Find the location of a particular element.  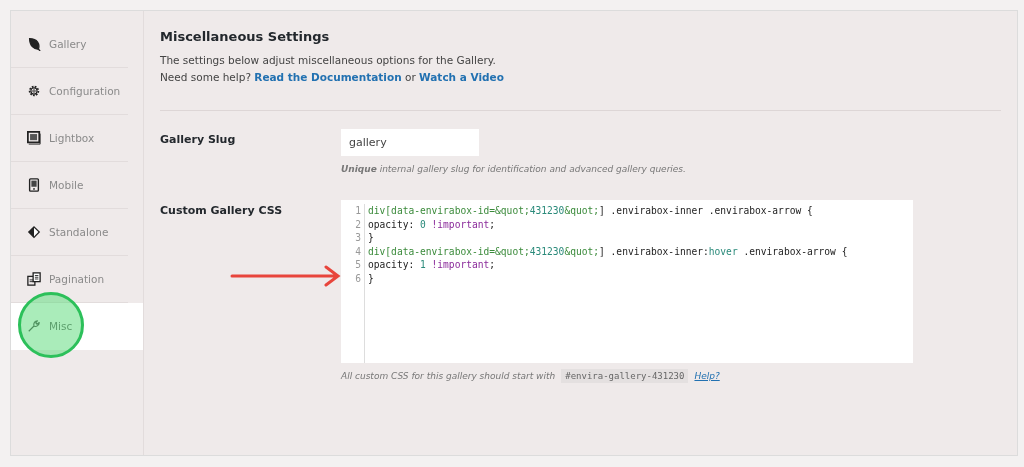

sidebar-item: Mobile is located at coordinates (69, 185).